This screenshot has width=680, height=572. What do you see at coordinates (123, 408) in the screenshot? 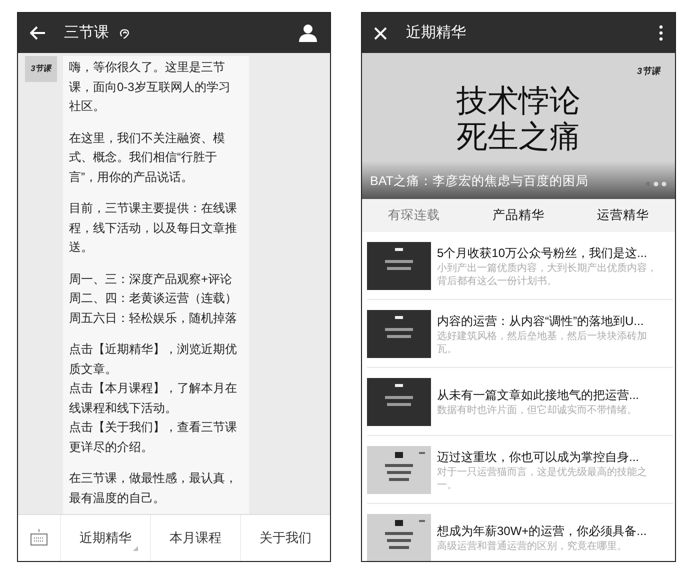
I see `message-text: 线课程和线下活动。` at bounding box center [123, 408].